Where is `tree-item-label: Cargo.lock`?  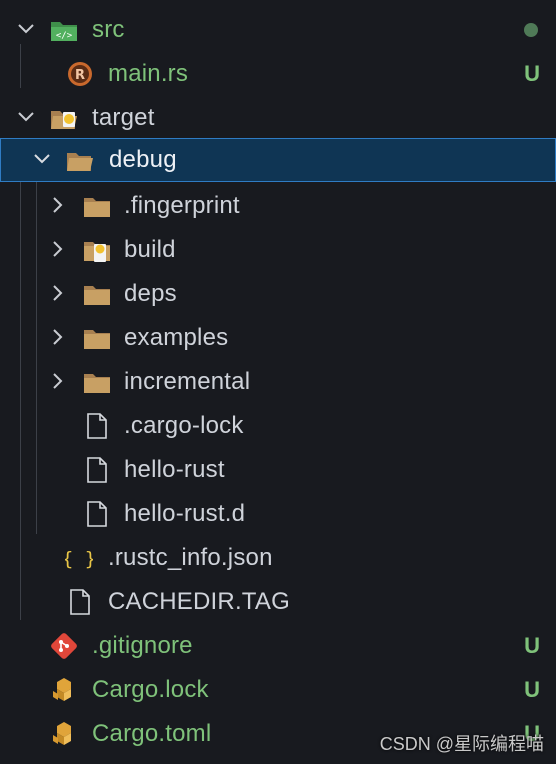
tree-item-label: Cargo.lock is located at coordinates (150, 689).